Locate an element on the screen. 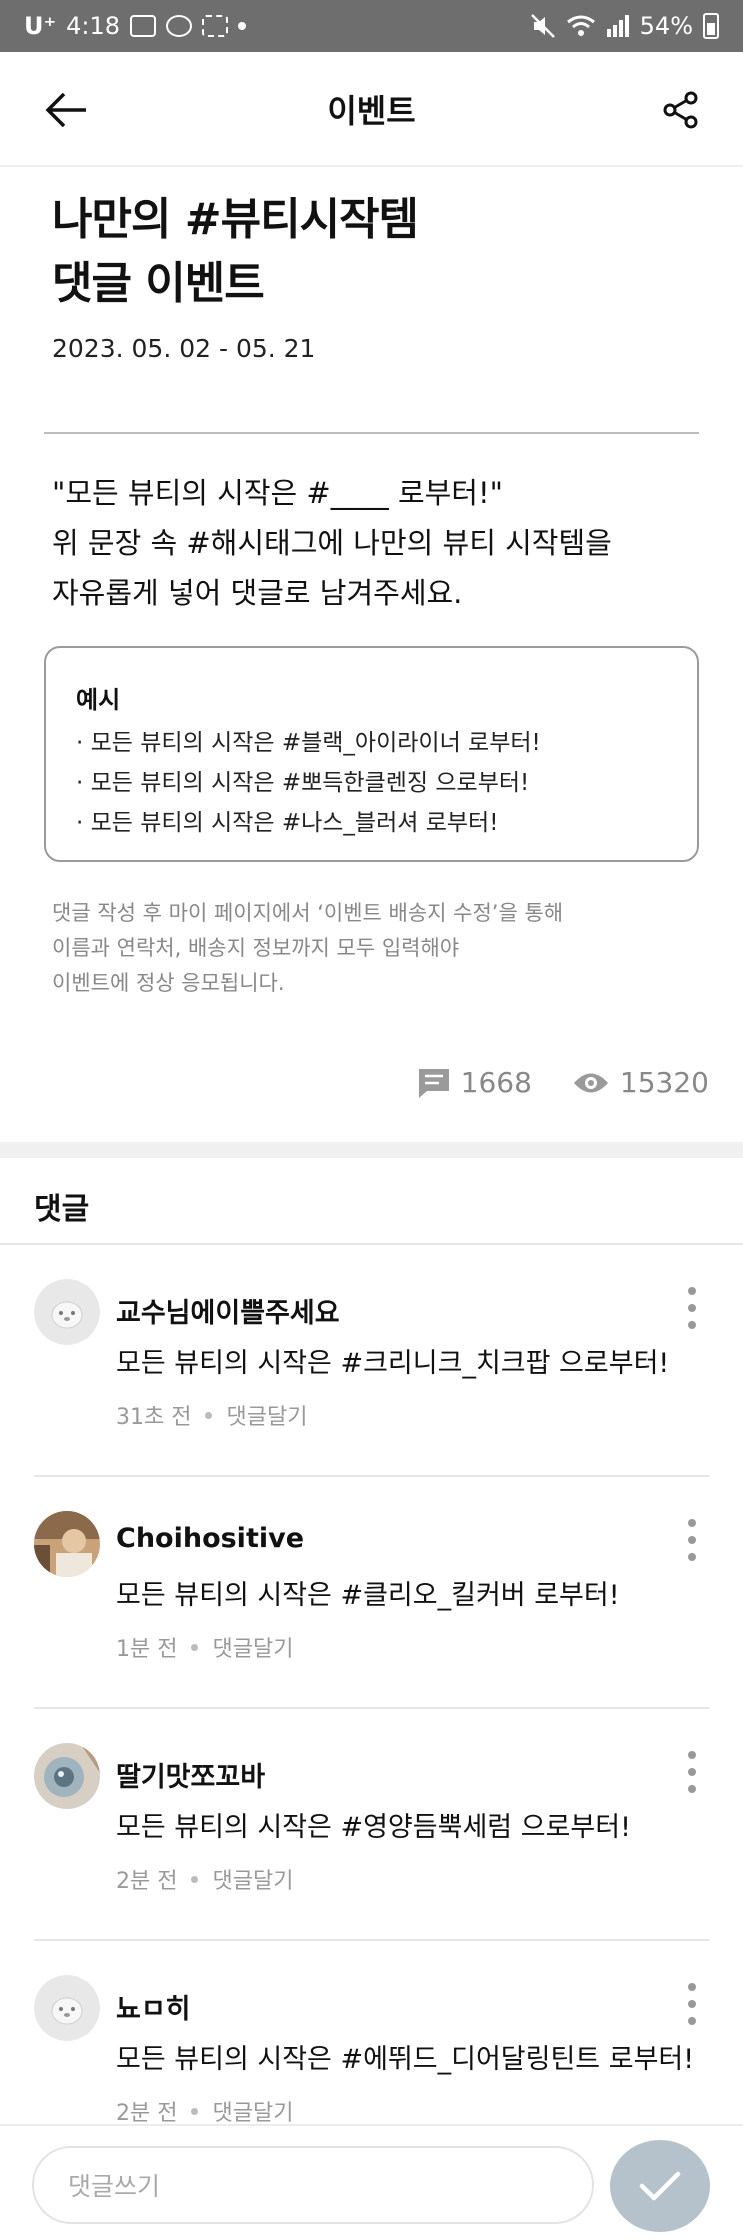 This screenshot has height=2240, width=743. notice-line: 이름과 연락처, 배송지 정보까지 모두 입력해야 is located at coordinates (256, 948).